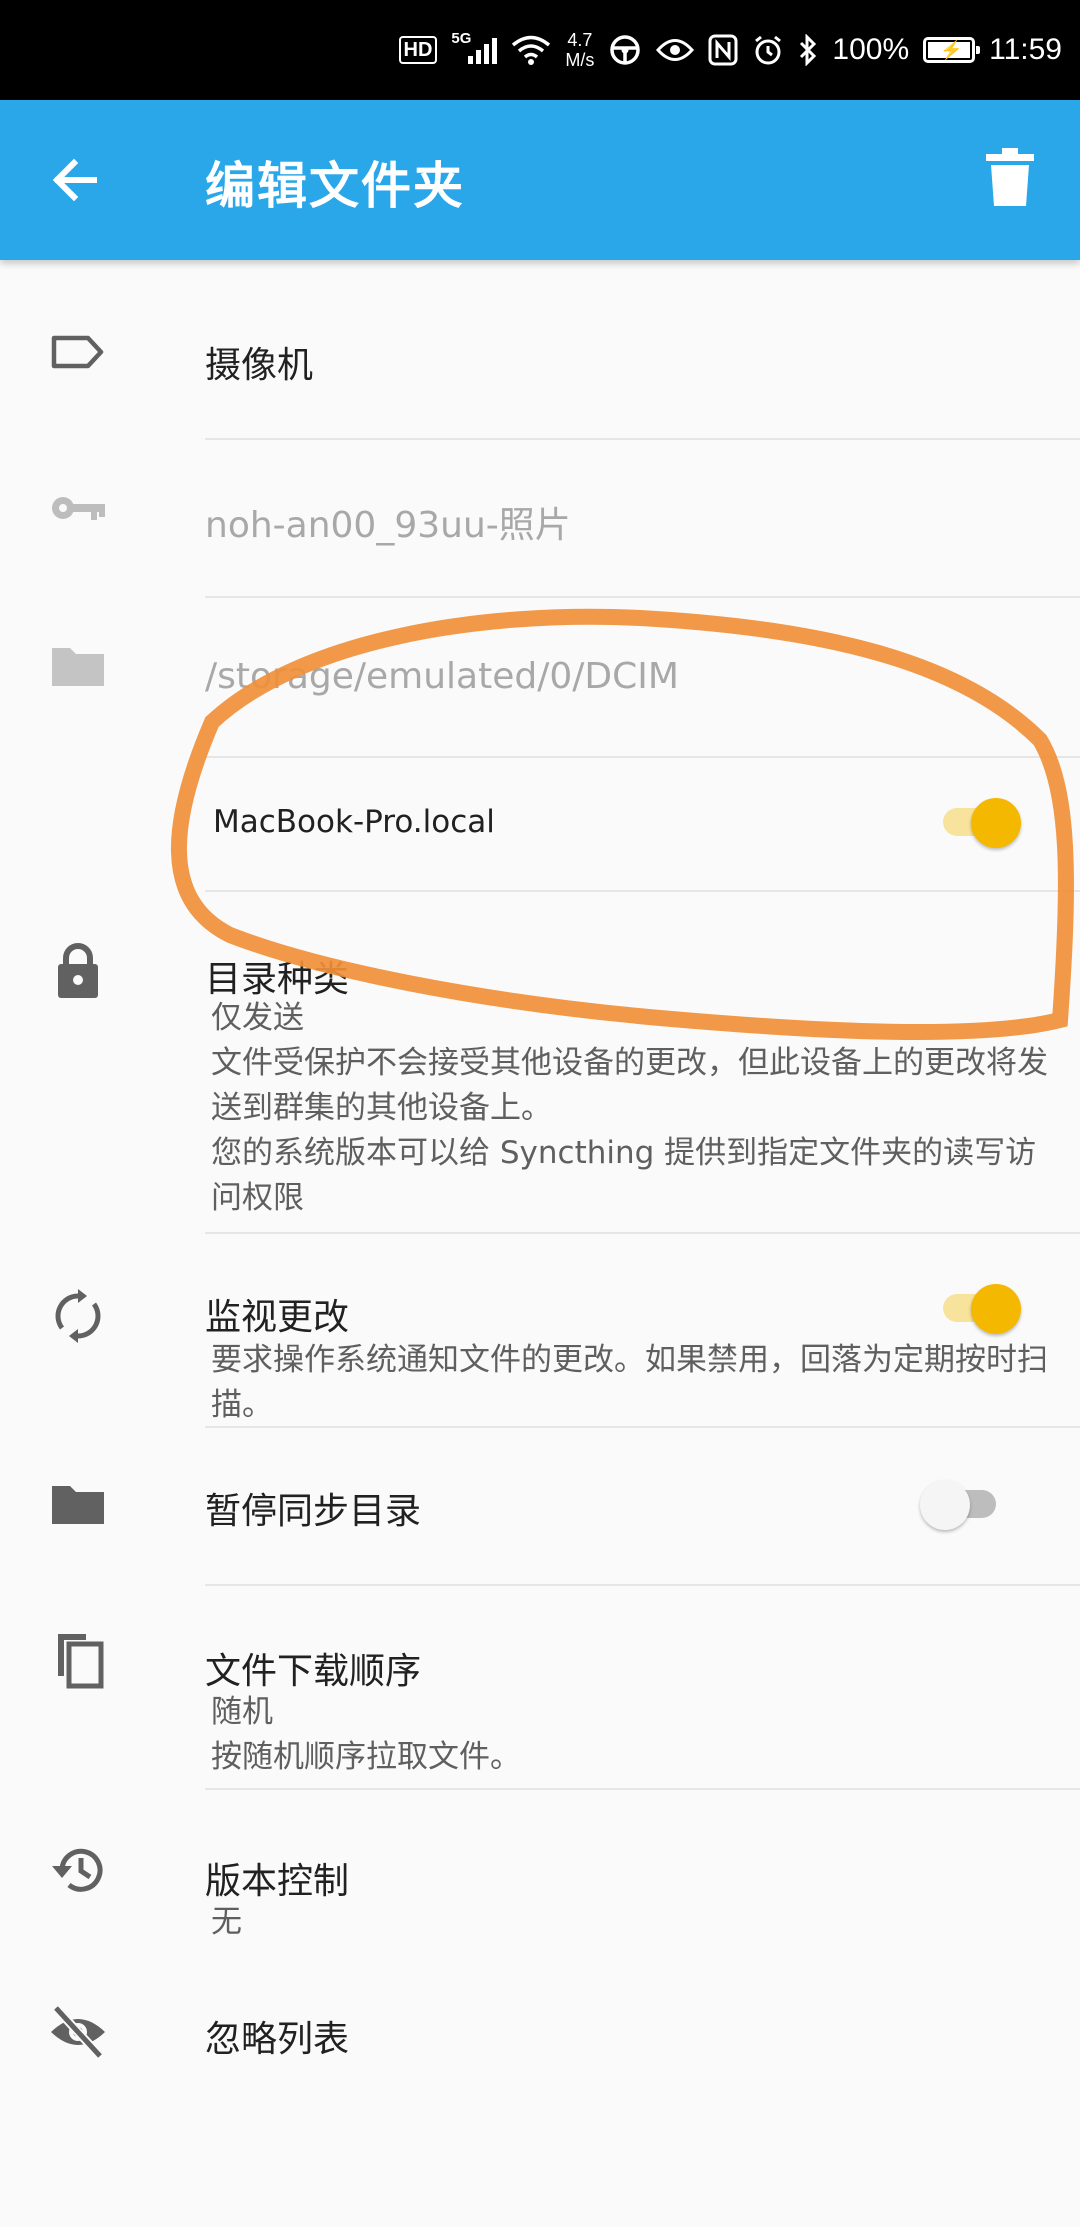 The width and height of the screenshot is (1080, 2227). Describe the element at coordinates (580, 60) in the screenshot. I see `speed-unit: M/s` at that location.